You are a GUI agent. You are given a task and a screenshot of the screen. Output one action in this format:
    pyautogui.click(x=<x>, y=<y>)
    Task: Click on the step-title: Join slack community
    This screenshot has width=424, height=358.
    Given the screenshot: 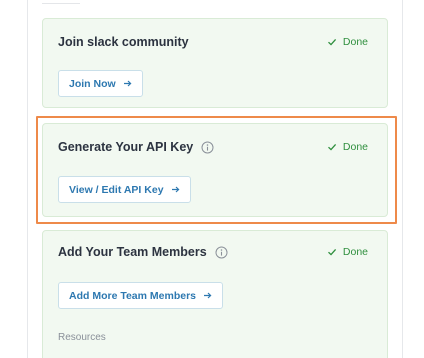 What is the action you would take?
    pyautogui.click(x=123, y=42)
    